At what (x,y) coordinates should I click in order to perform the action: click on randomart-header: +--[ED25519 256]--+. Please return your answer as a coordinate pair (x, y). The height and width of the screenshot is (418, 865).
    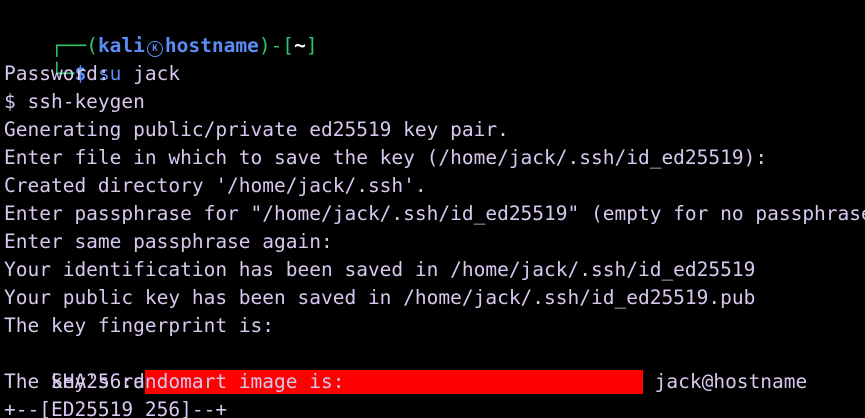
    Looking at the image, I should click on (116, 408).